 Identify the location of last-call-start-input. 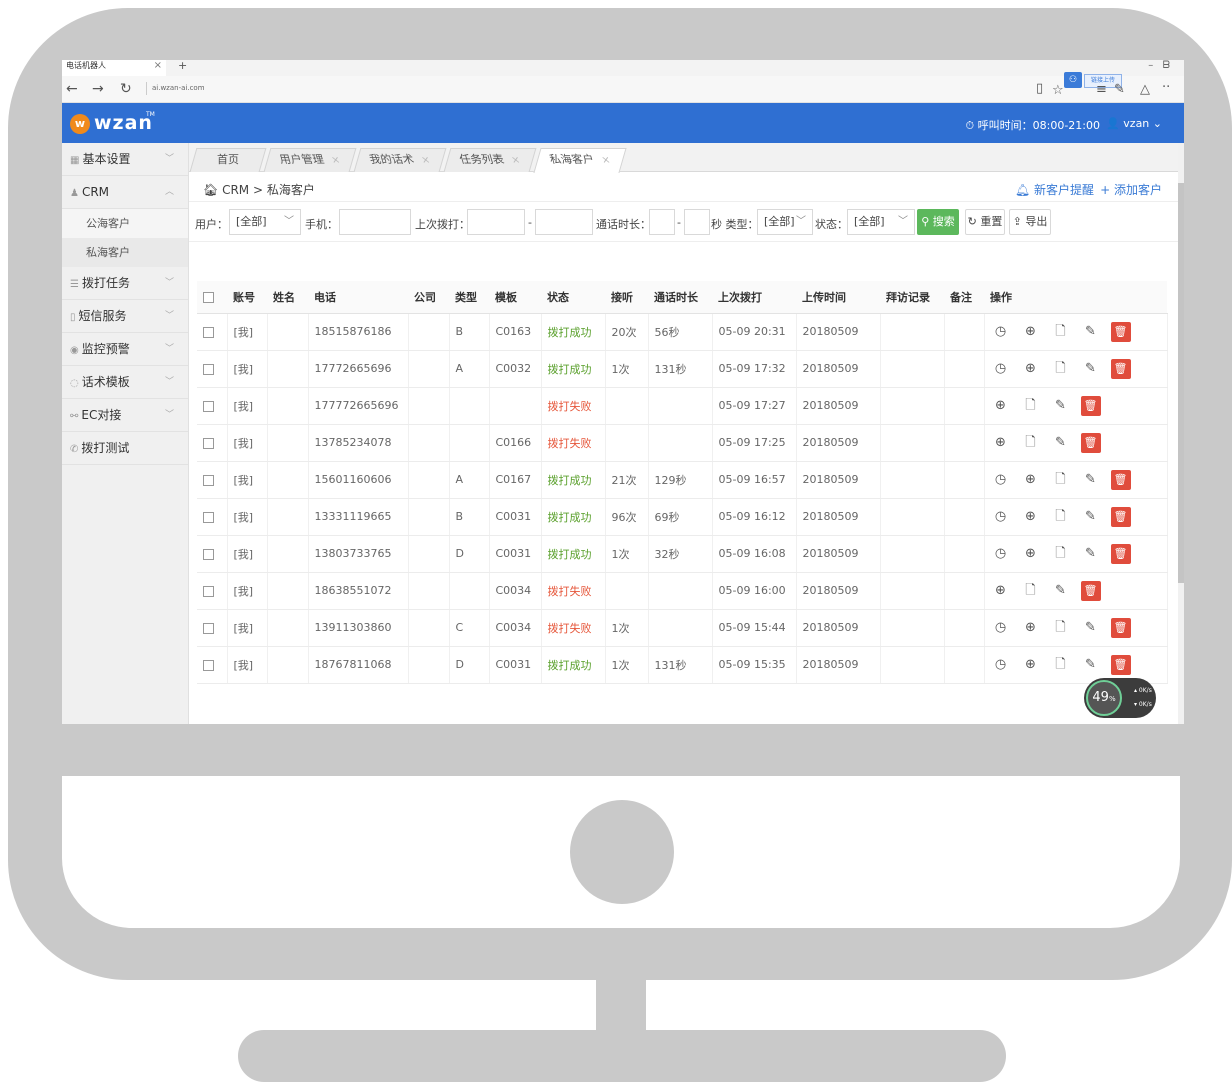
(496, 222).